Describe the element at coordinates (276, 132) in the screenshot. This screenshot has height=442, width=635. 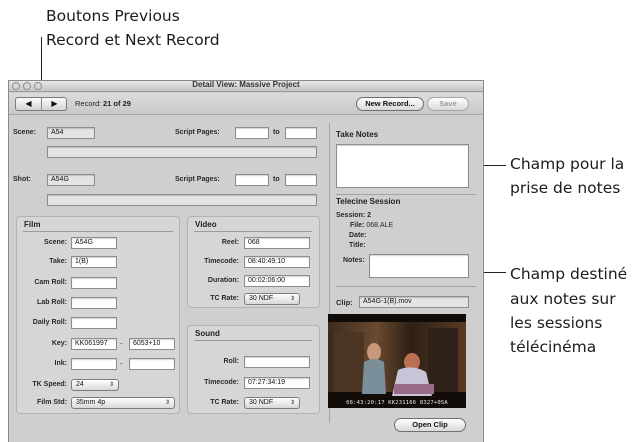
I see `script-pages-to-label: to` at that location.